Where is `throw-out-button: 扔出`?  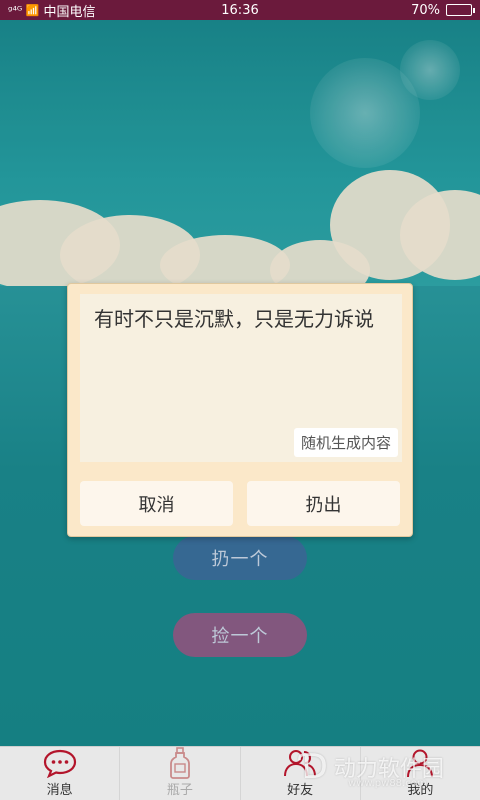 throw-out-button: 扔出 is located at coordinates (323, 503).